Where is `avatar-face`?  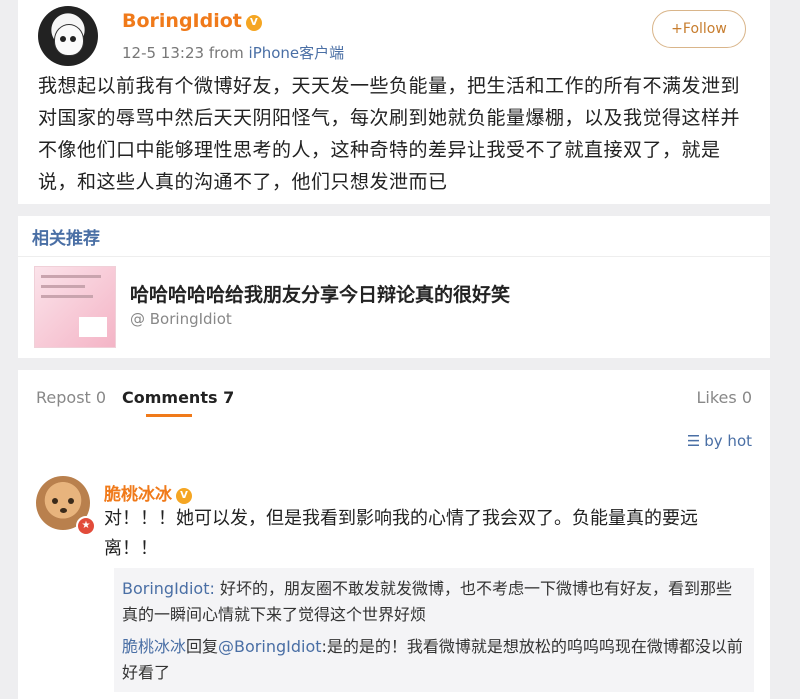
avatar-face is located at coordinates (69, 40).